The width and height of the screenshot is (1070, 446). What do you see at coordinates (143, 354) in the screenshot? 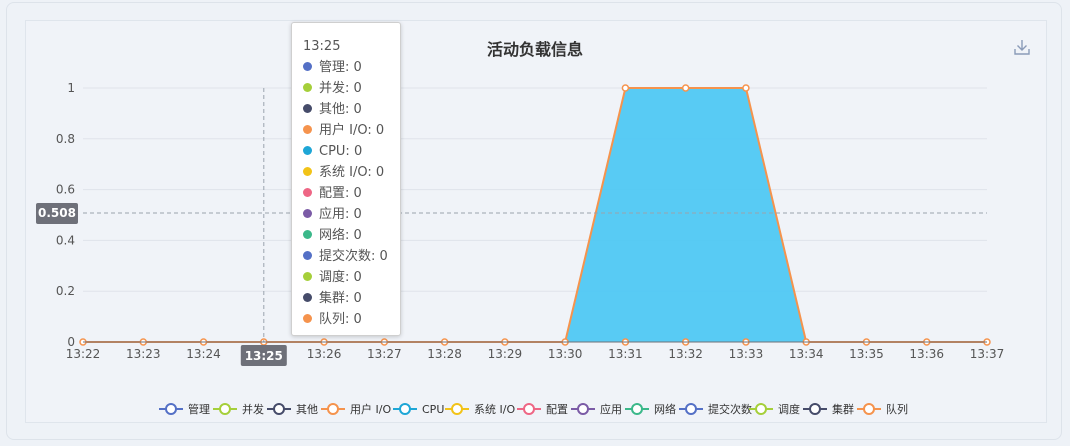
I see `x-tick-label: 13:23` at bounding box center [143, 354].